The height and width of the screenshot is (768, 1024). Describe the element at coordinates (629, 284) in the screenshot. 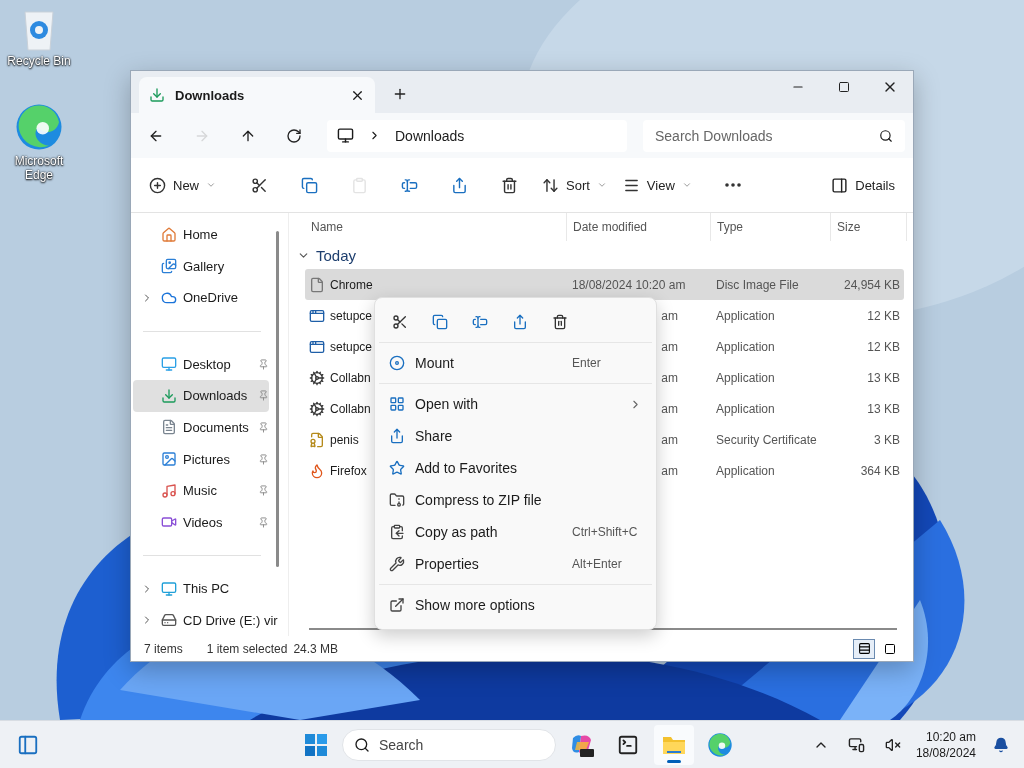

I see `date-cell: 18/08/2024 10:20 am` at that location.